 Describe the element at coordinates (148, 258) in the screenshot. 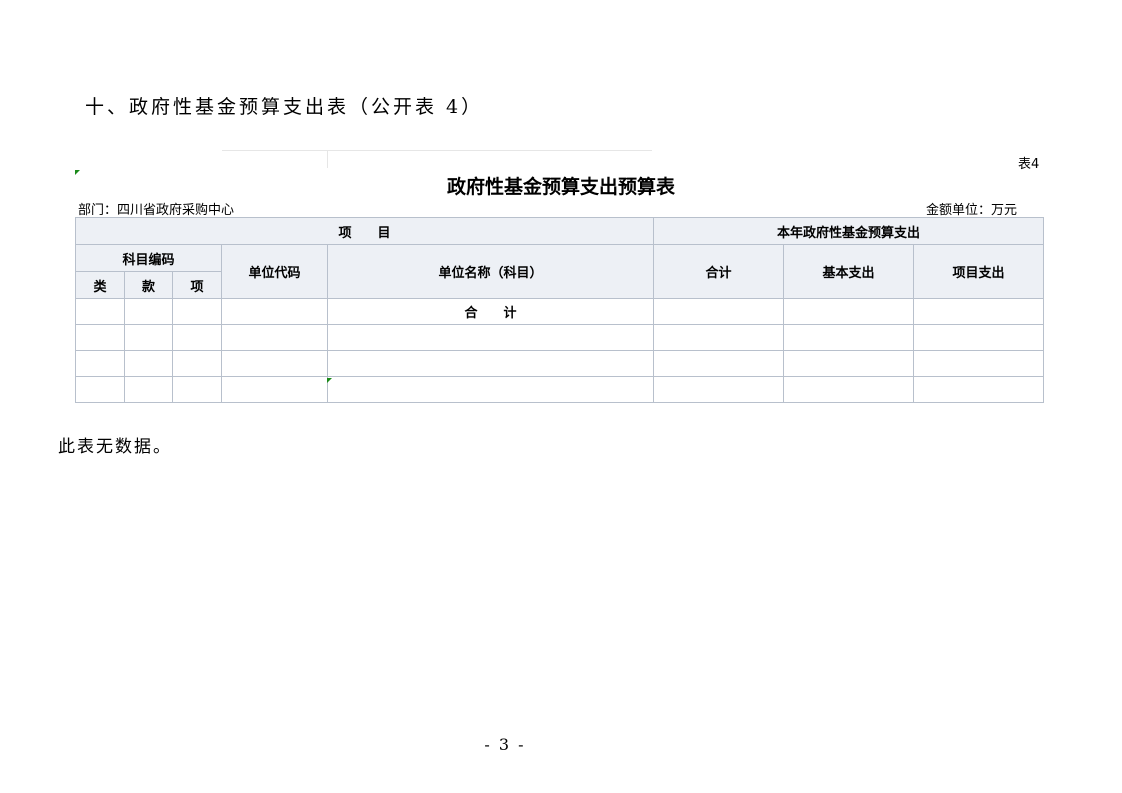

I see `header-subject-code: 科目编码` at that location.